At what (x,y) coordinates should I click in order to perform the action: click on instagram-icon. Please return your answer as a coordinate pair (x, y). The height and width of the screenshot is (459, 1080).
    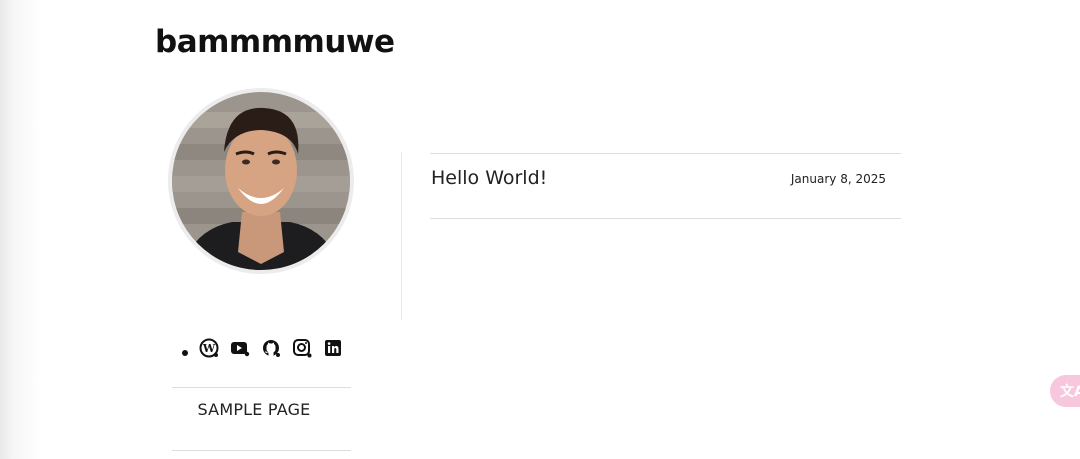
    Looking at the image, I should click on (302, 348).